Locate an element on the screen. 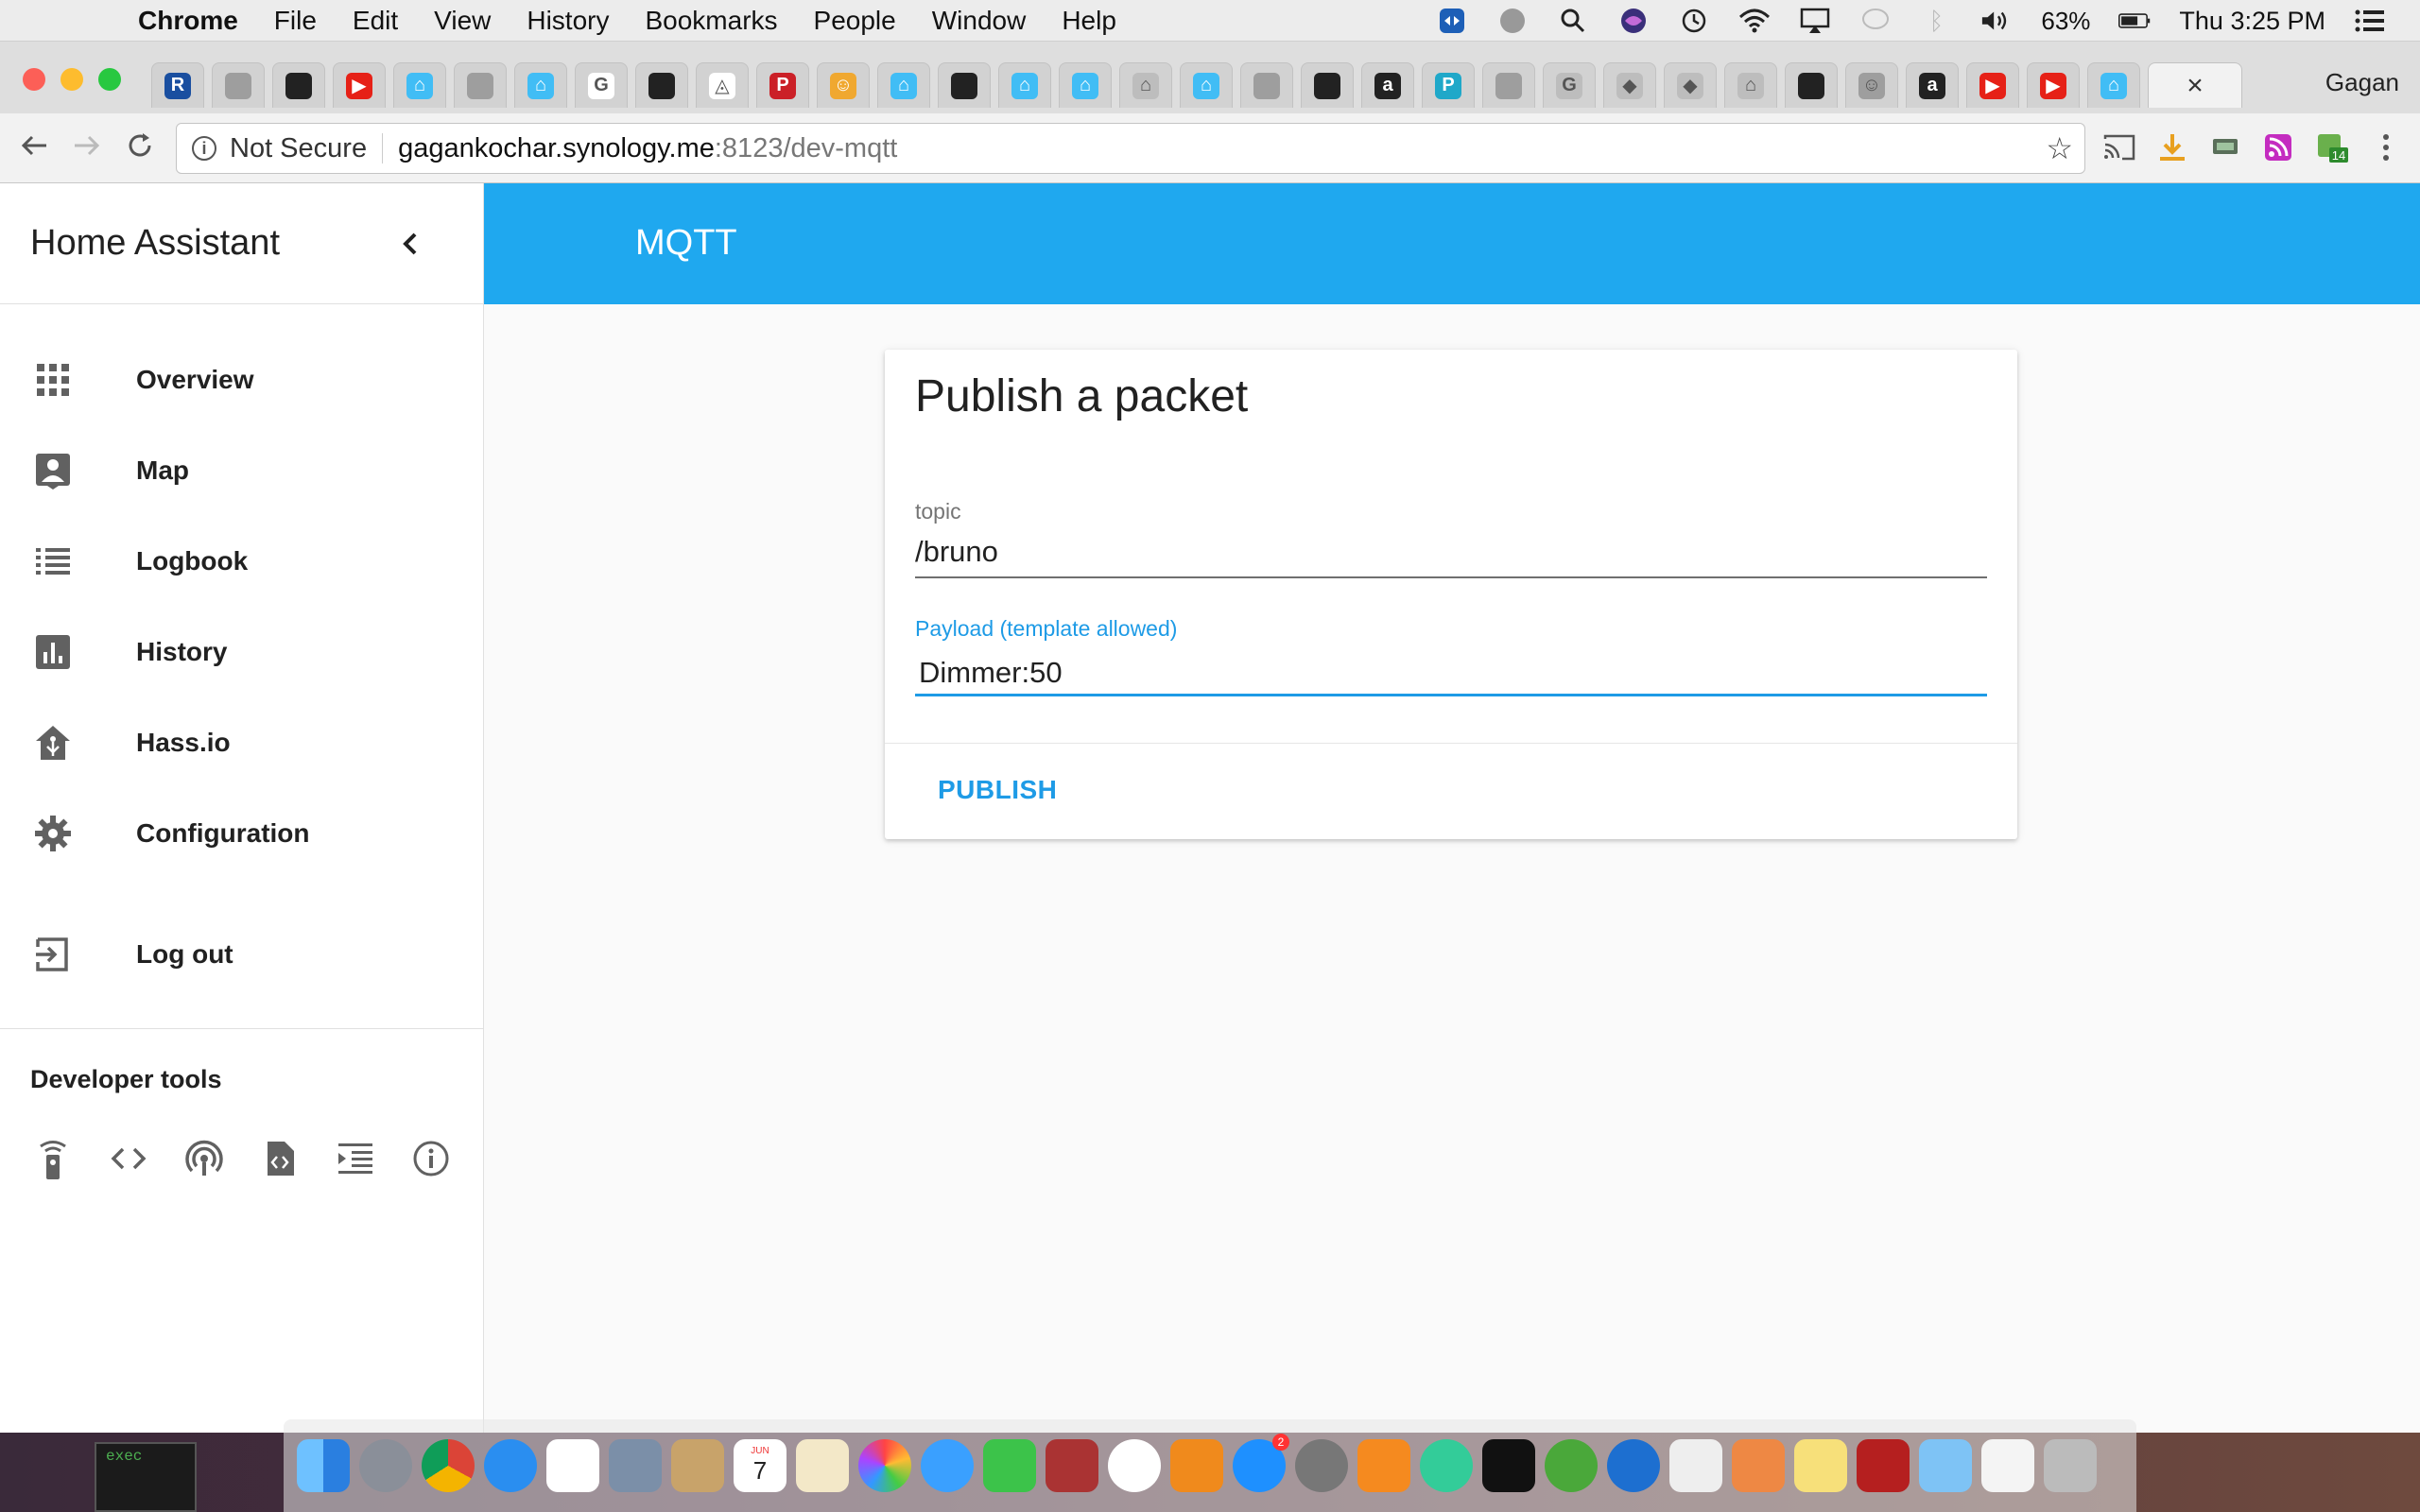 The height and width of the screenshot is (1512, 2420). system-preferences-icon is located at coordinates (1321, 1465).